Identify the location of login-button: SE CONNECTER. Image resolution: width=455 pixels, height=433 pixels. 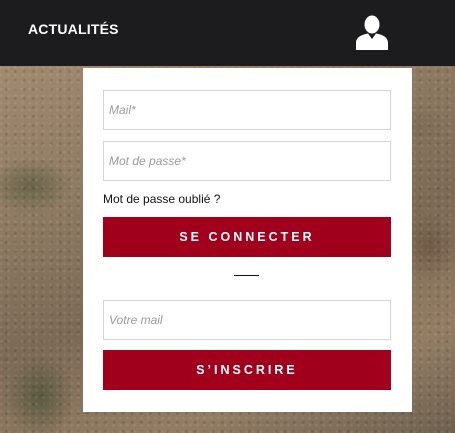
(247, 237).